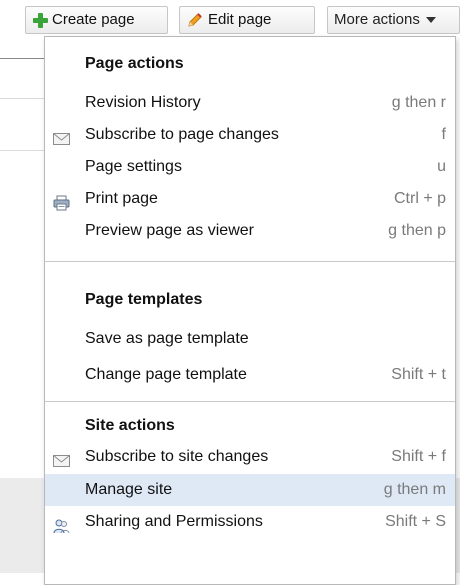 The image size is (460, 585). I want to click on edit-page-button: Edit page, so click(247, 20).